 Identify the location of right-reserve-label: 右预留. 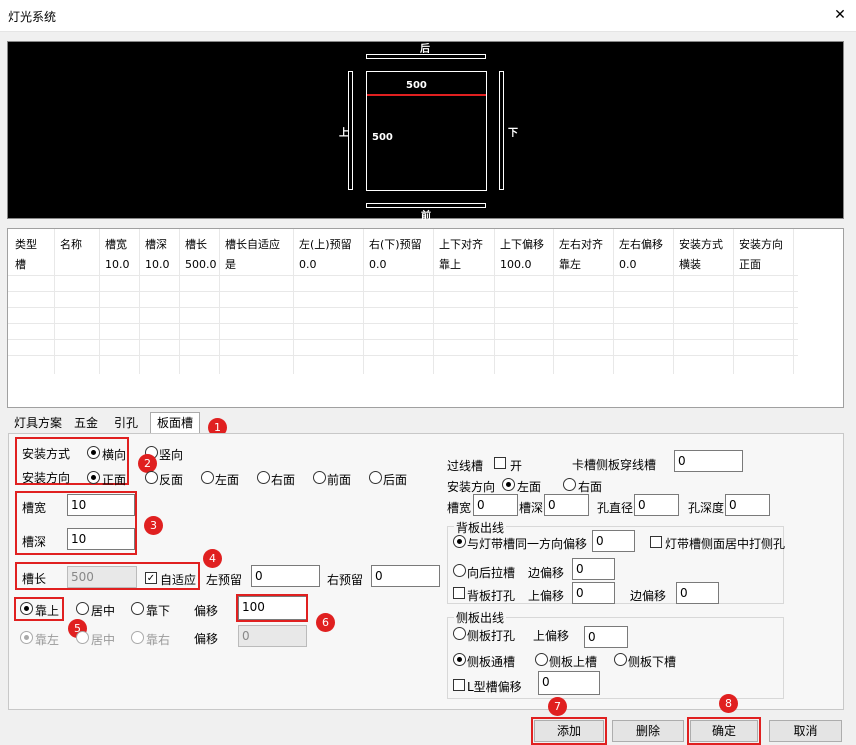
(345, 580).